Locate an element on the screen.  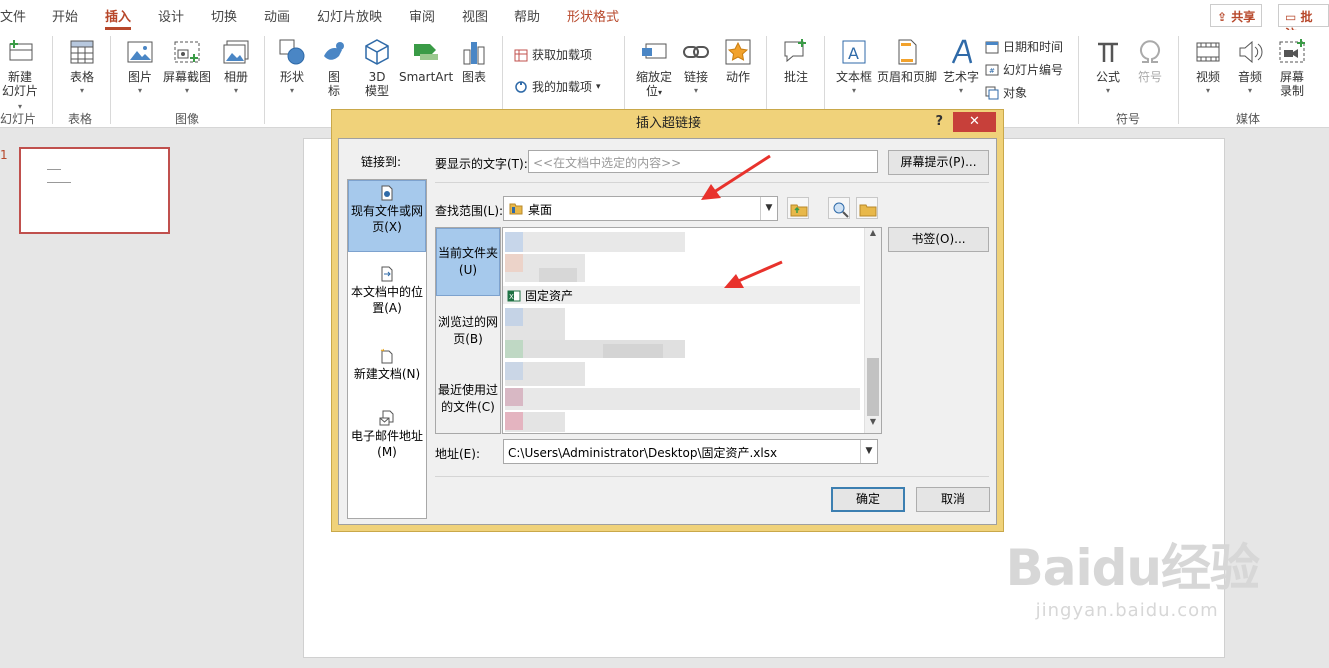
3d-models-label-2: 模型 is located at coordinates (376, 91).